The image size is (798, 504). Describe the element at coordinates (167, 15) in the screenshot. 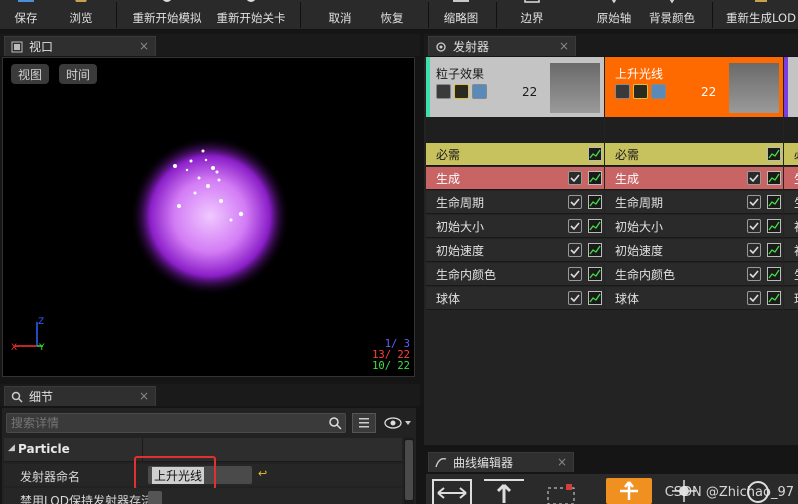

I see `restart-sim-button: 重新开始模拟` at that location.